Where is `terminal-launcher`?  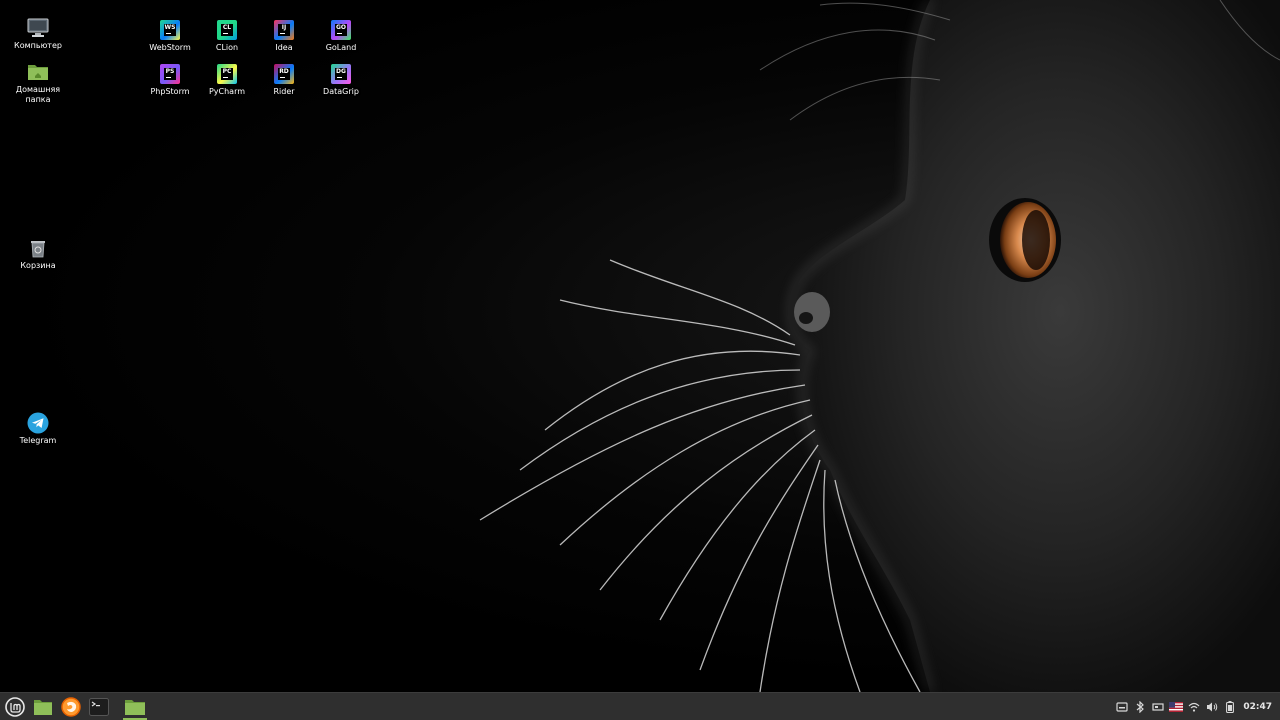
terminal-launcher is located at coordinates (99, 706).